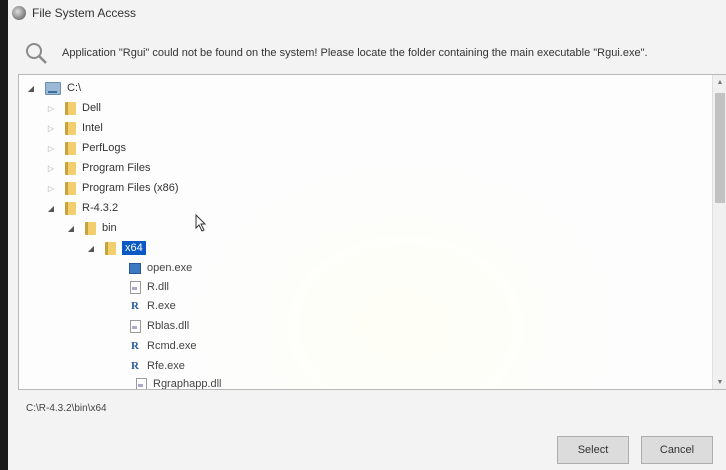  I want to click on tree-node-label: R-4.3.2, so click(100, 208).